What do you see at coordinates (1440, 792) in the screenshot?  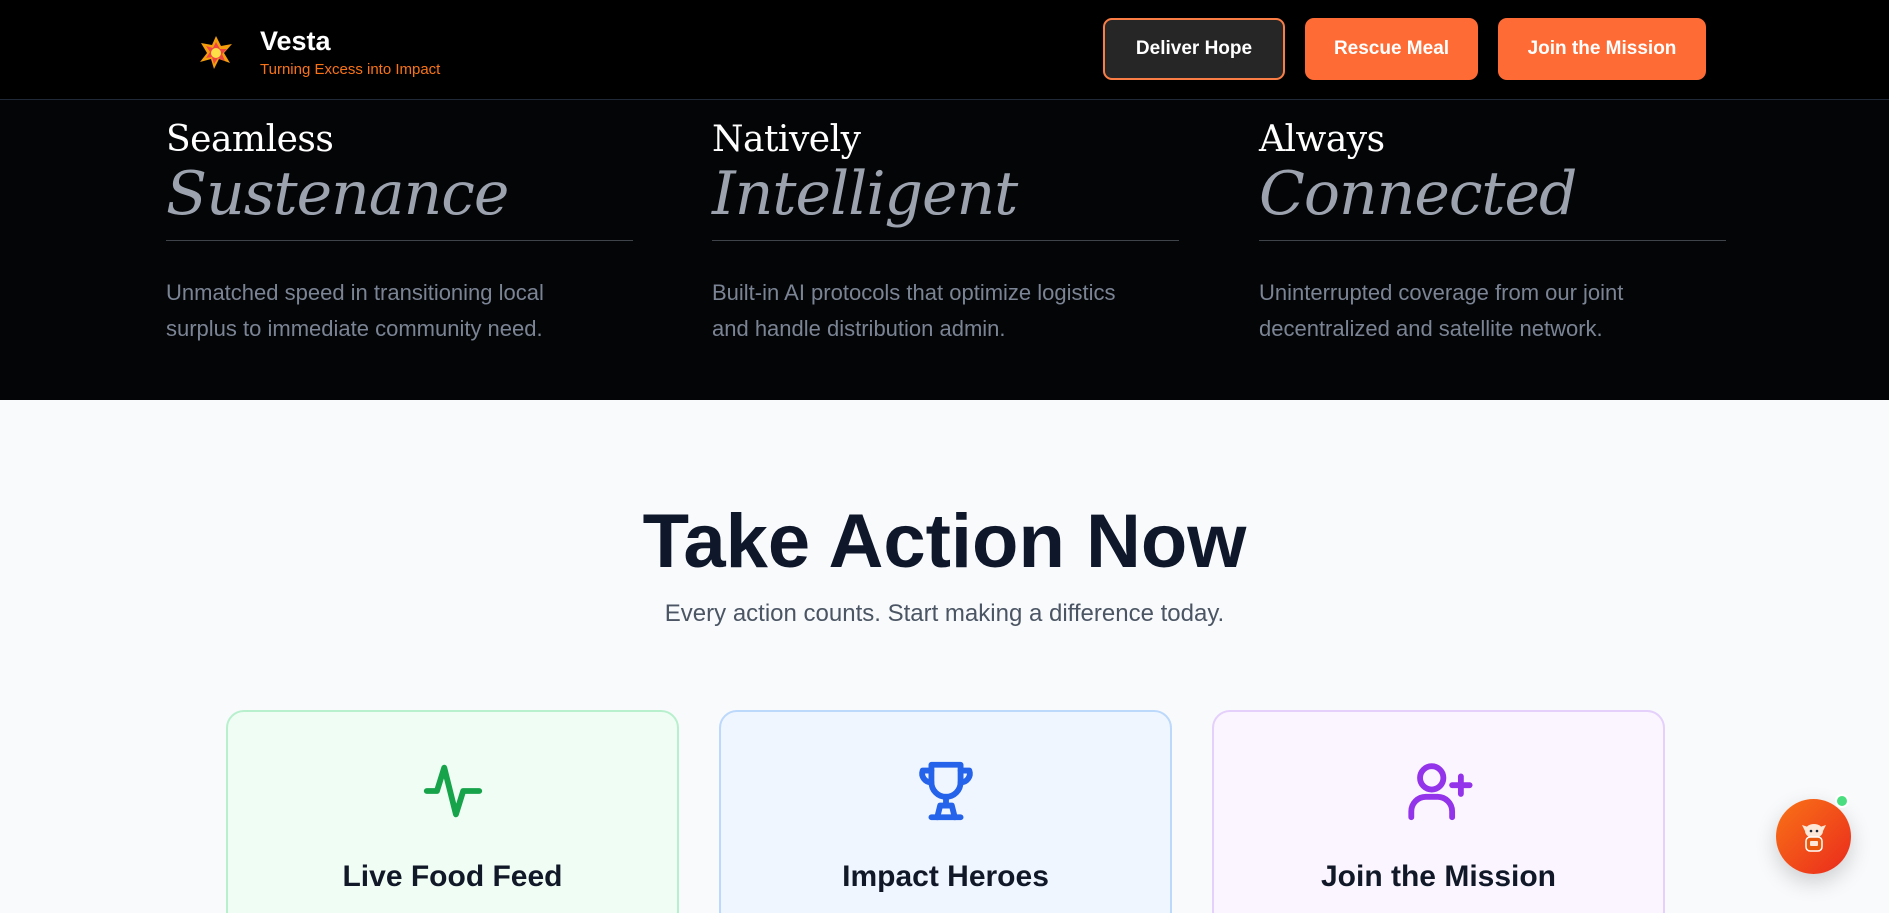 I see `user-plus-icon` at bounding box center [1440, 792].